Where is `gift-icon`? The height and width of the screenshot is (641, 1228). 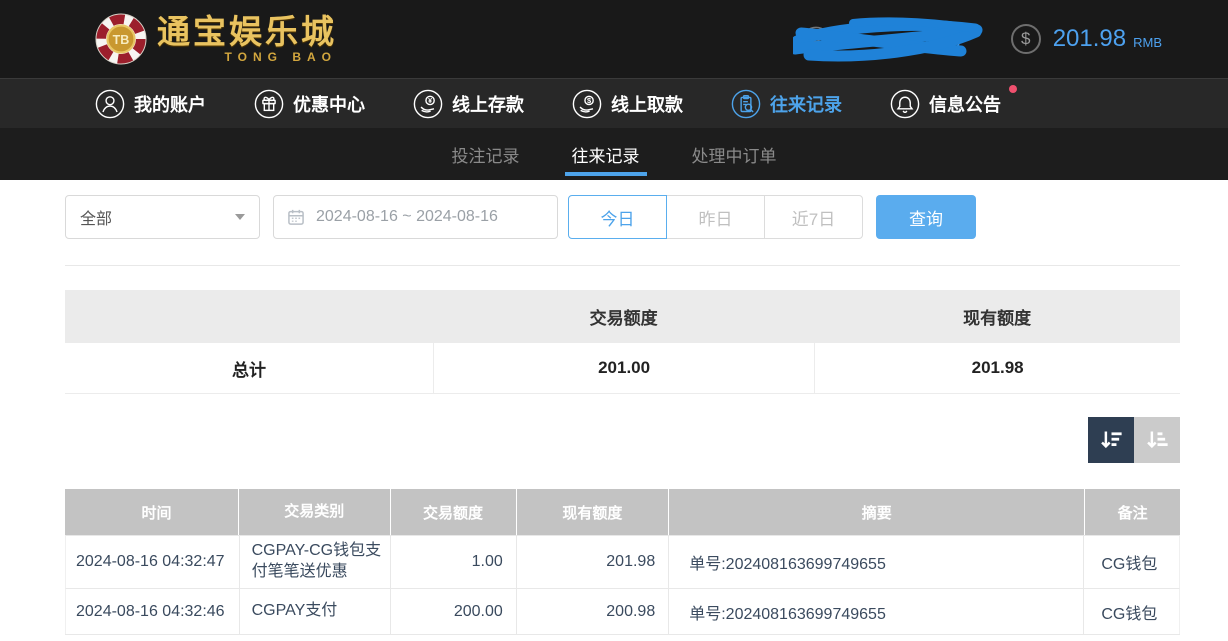 gift-icon is located at coordinates (269, 103).